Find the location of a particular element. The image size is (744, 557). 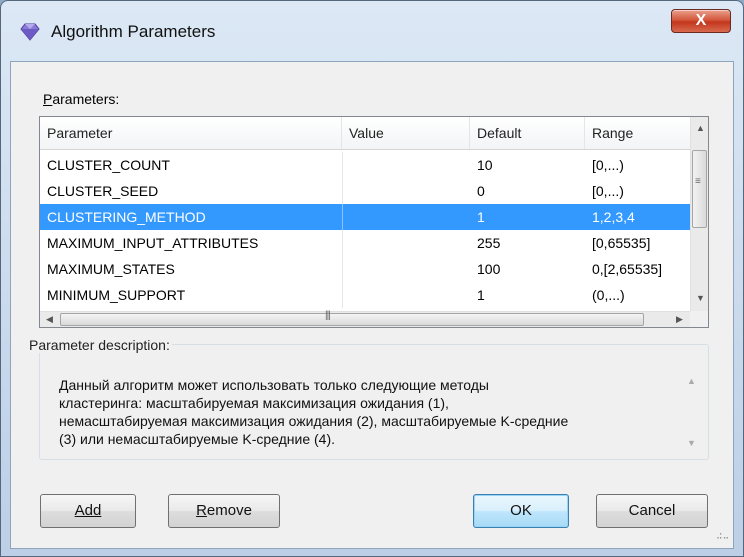

table-row: CLUSTERING_METHOD 1 1,2,3,4 is located at coordinates (365, 217).